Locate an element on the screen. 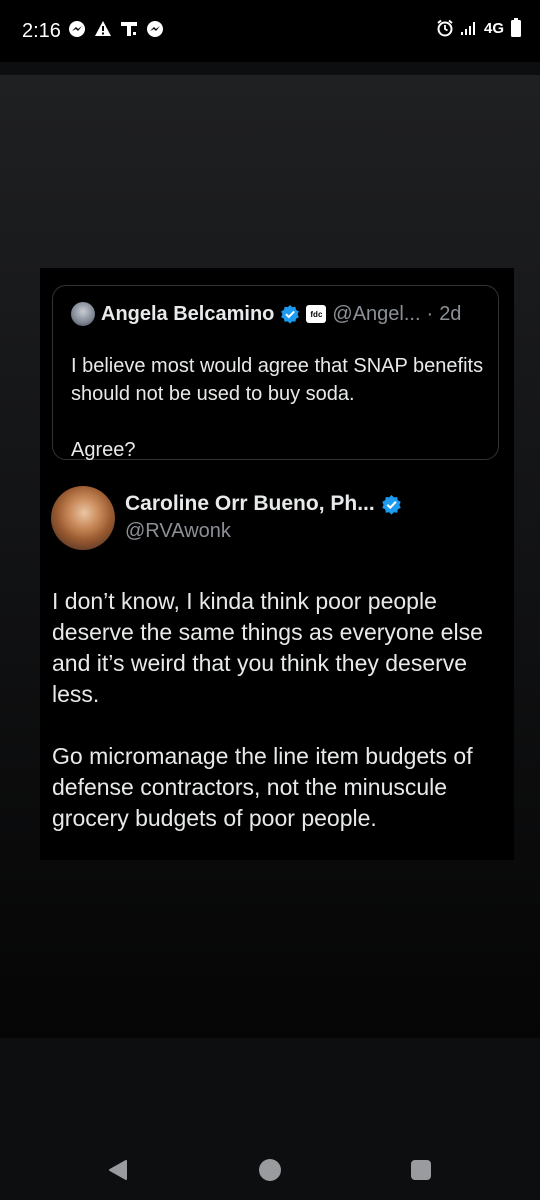 The height and width of the screenshot is (1200, 540). quoted-tweet-header: Angela Belcamino fdc @Angel... · 2d is located at coordinates (266, 314).